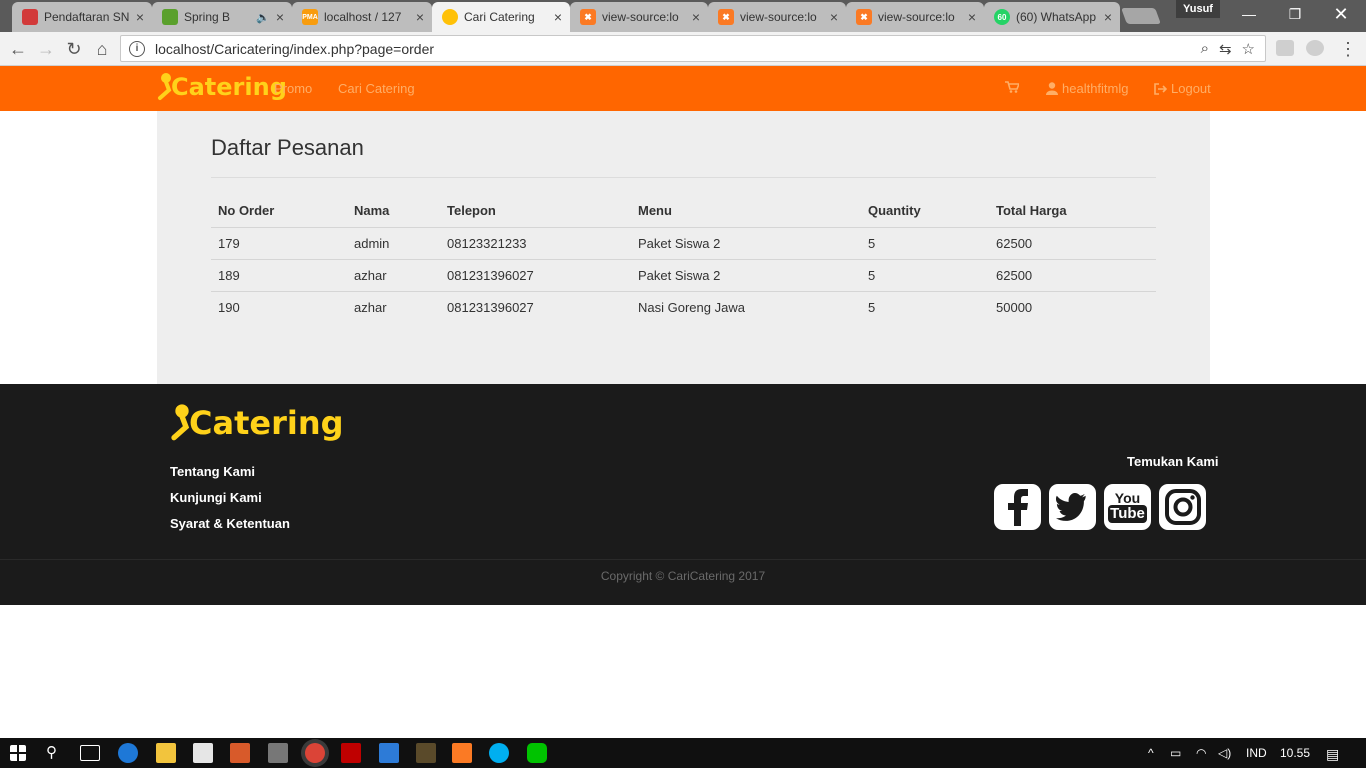 Image resolution: width=1366 pixels, height=768 pixels. Describe the element at coordinates (535, 243) in the screenshot. I see `table-cell: 08123321233` at that location.